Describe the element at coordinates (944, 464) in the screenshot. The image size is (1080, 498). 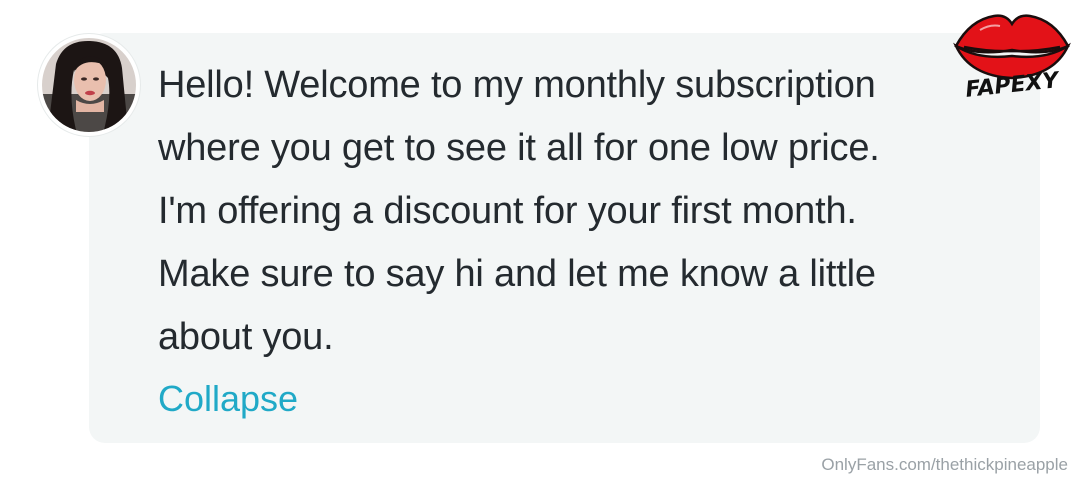
I see `watermark-url: OnlyFans.com/thethickpineapple` at that location.